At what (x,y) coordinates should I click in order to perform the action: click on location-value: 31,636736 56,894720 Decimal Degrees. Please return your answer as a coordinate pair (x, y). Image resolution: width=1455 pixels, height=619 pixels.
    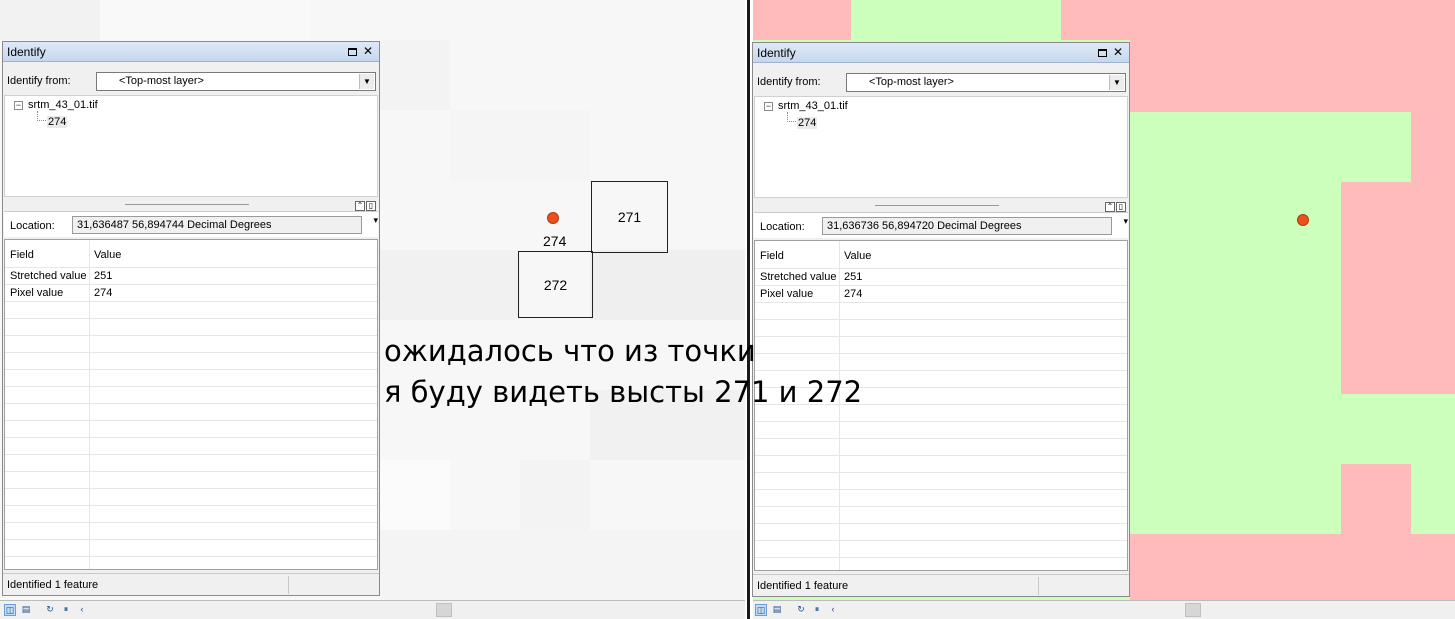
    Looking at the image, I should click on (967, 226).